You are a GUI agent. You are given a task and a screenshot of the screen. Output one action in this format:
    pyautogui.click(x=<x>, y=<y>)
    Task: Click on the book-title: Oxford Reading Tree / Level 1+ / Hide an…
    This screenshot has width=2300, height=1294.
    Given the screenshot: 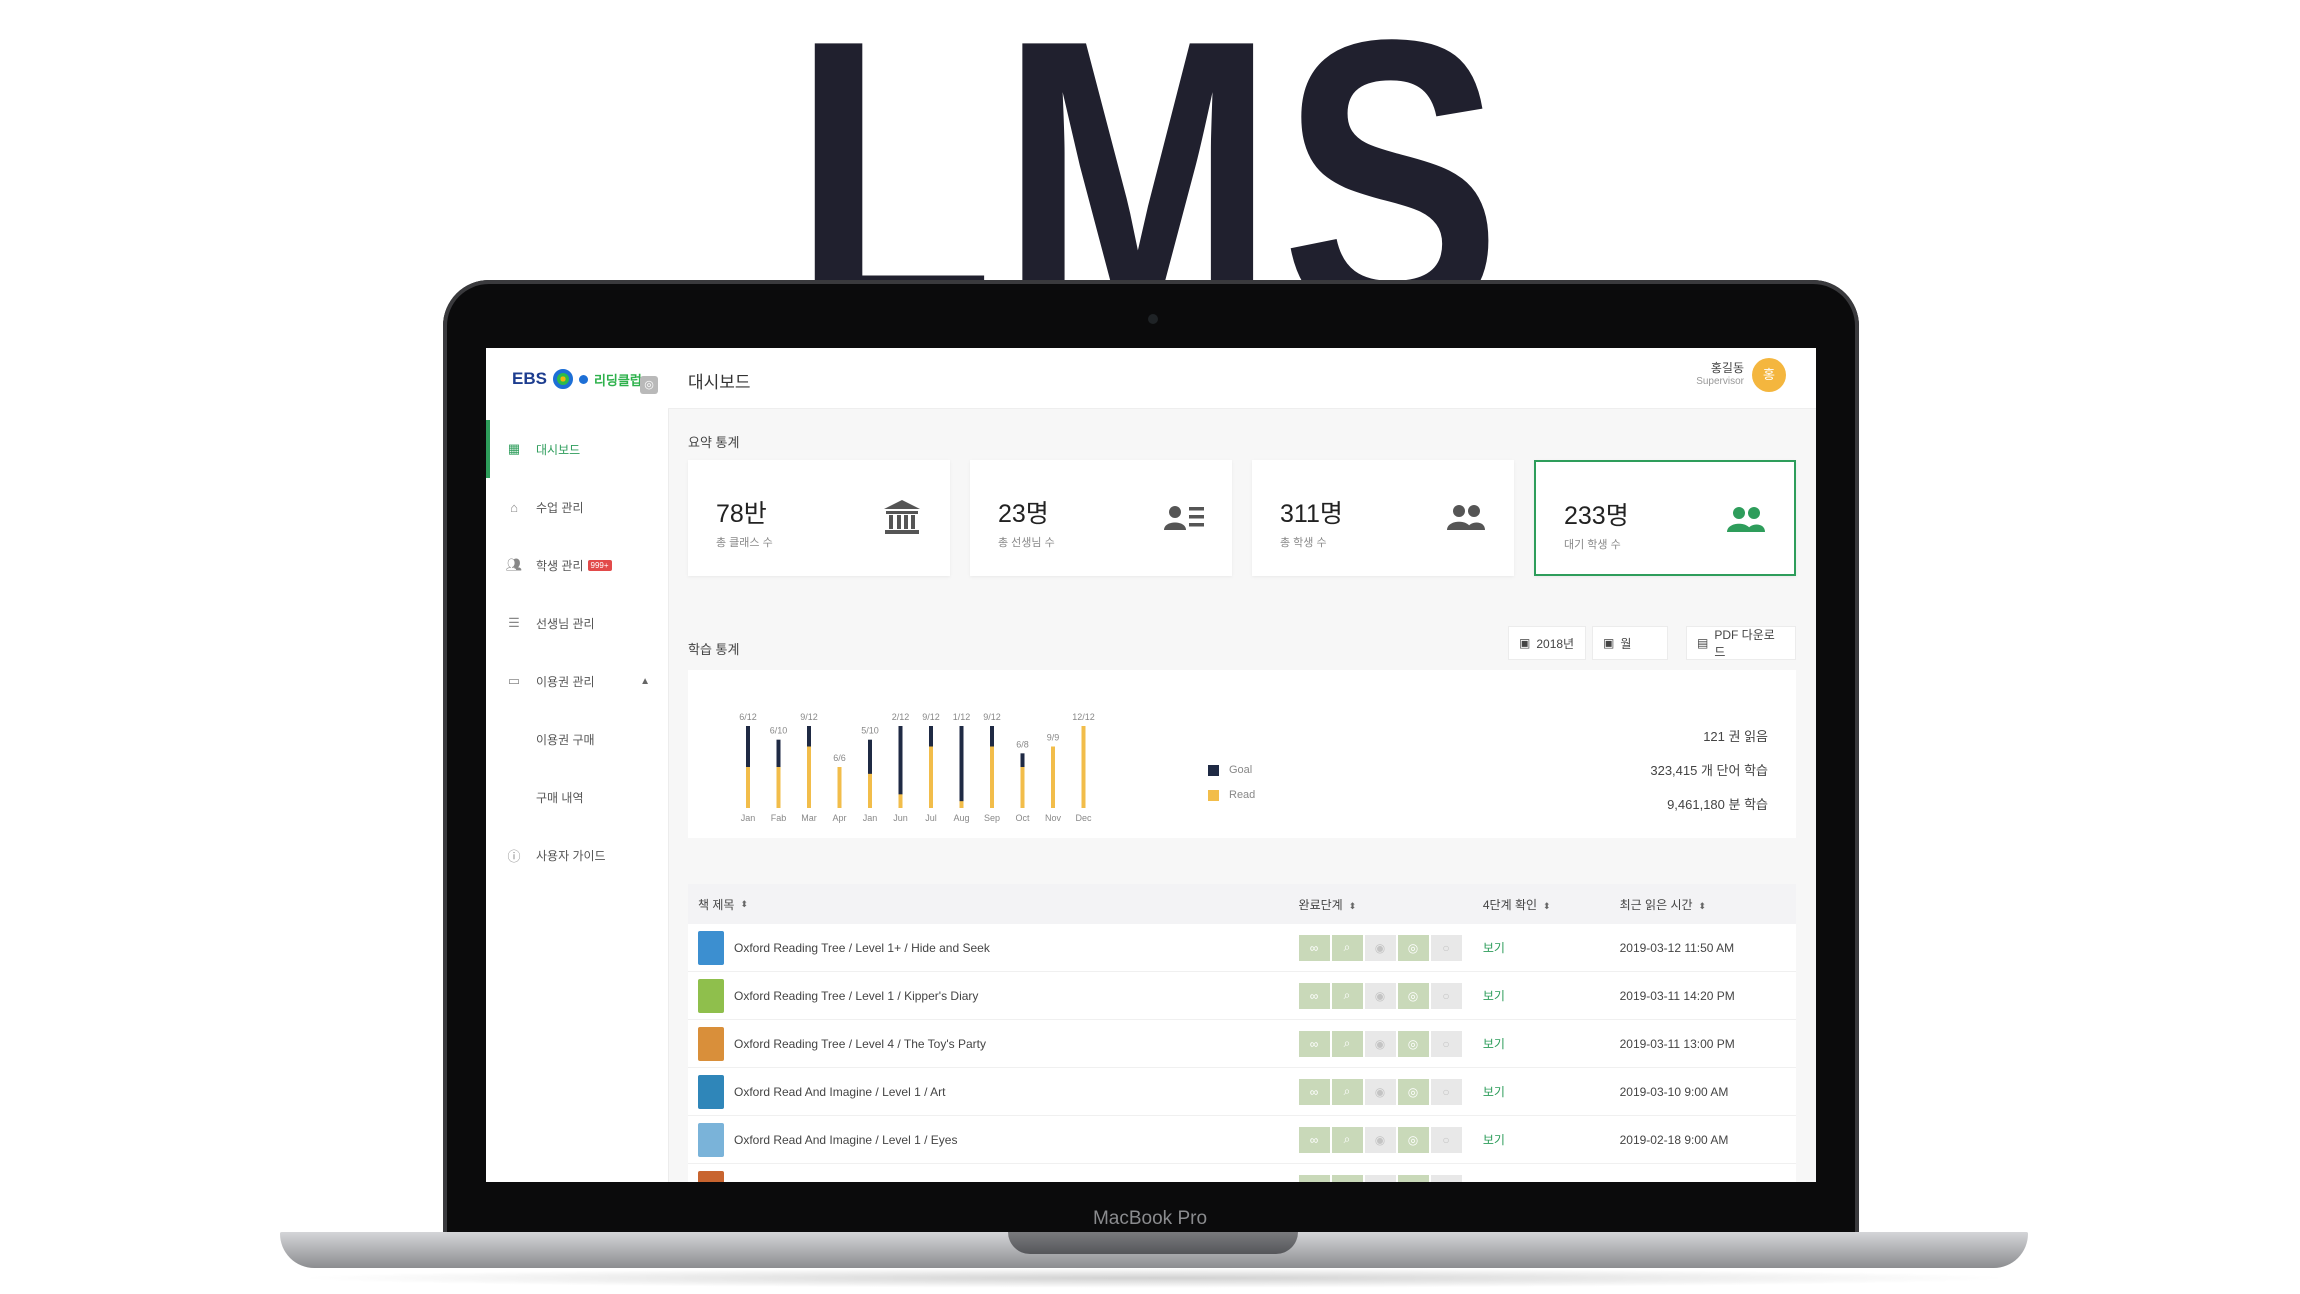 What is the action you would take?
    pyautogui.click(x=862, y=948)
    